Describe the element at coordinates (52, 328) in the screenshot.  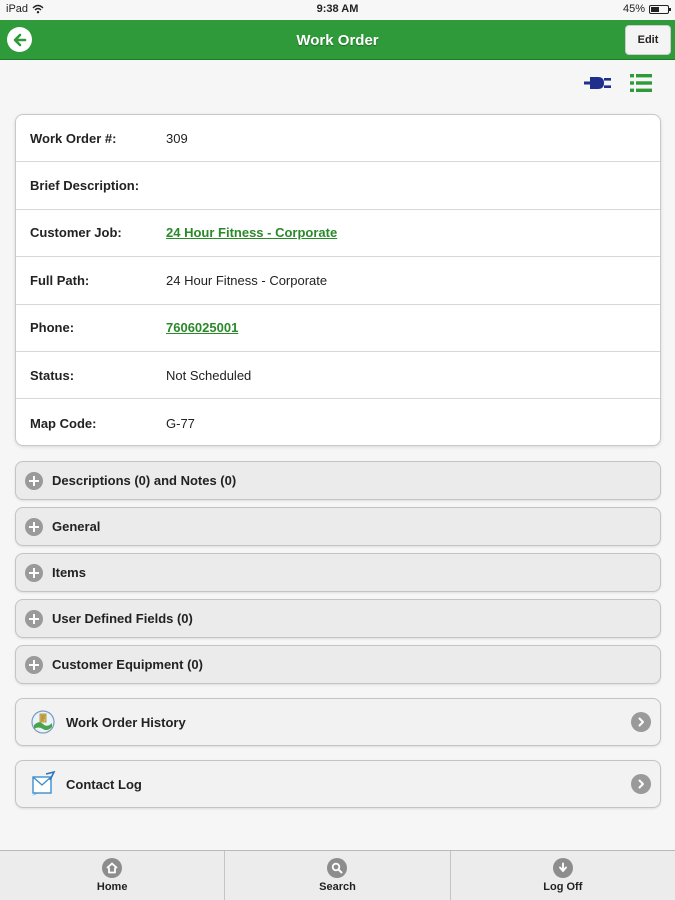
I see `detail-label: Phone:` at that location.